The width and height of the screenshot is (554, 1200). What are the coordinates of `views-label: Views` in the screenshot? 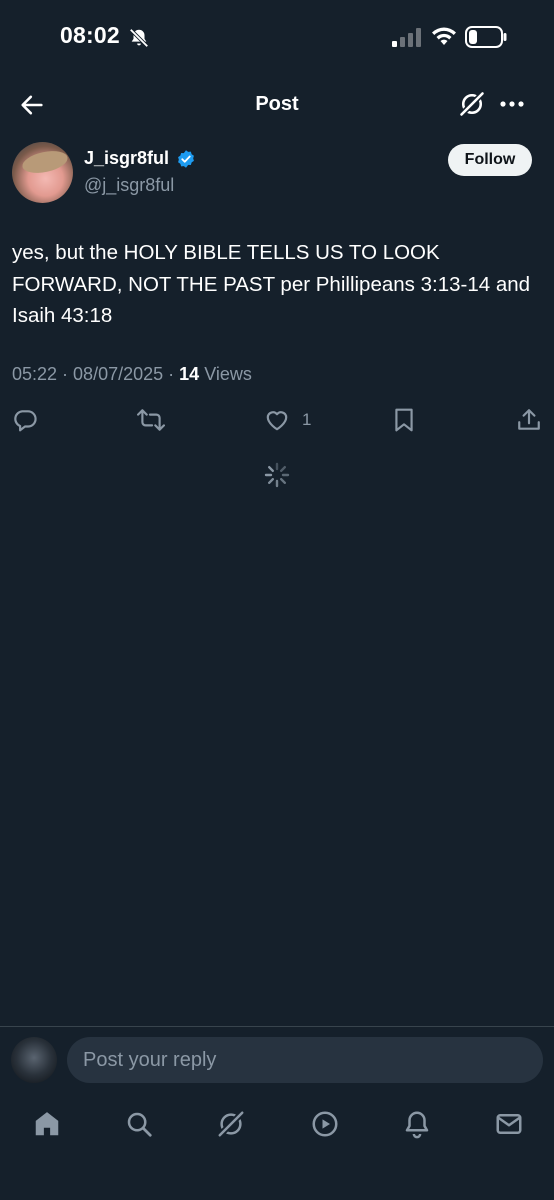 It's located at (228, 374).